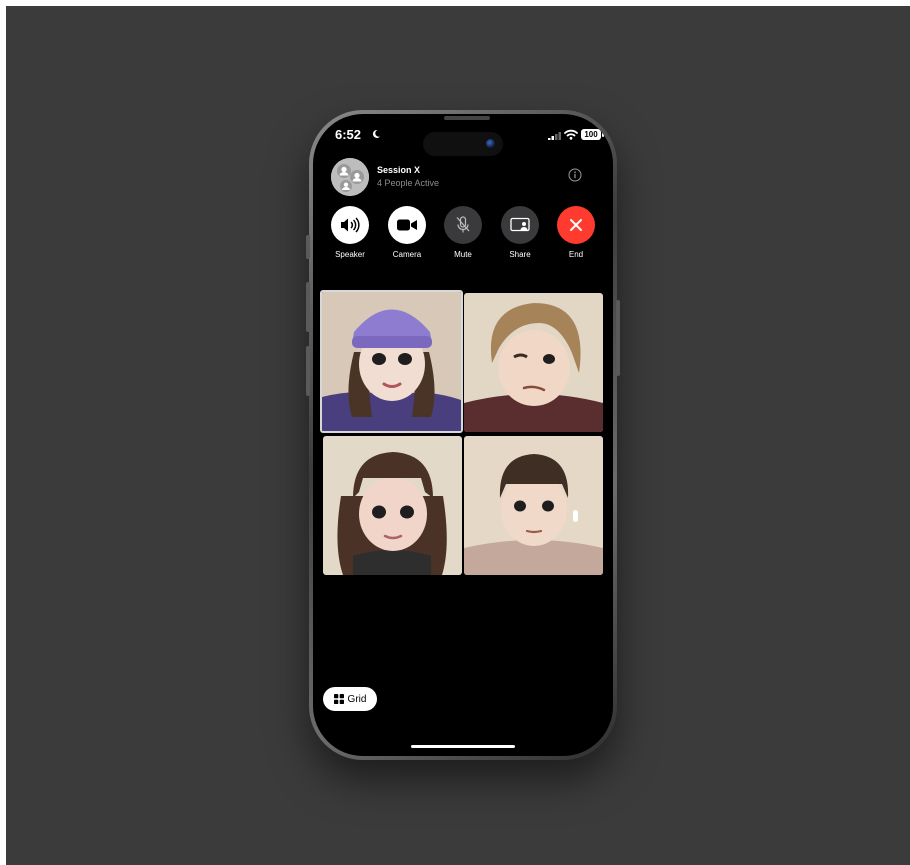 This screenshot has height=865, width=910. What do you see at coordinates (350, 254) in the screenshot?
I see `speaker-label: Speaker` at bounding box center [350, 254].